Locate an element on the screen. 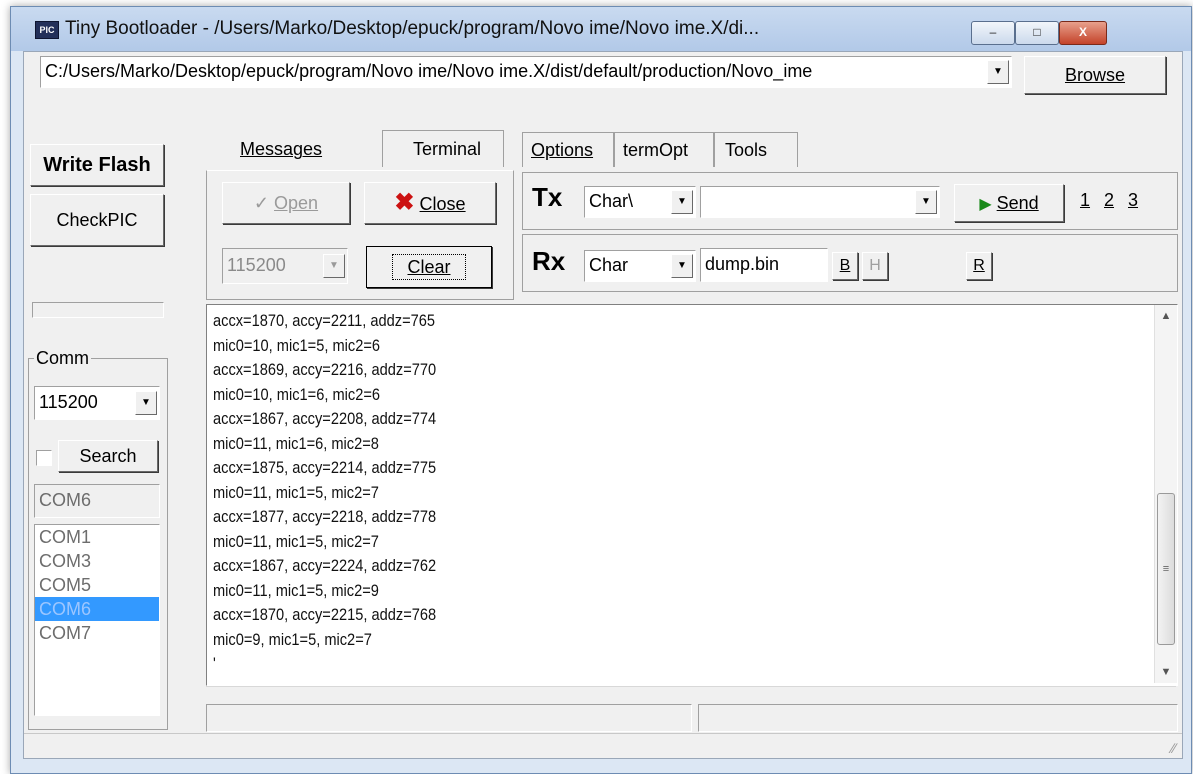 This screenshot has height=774, width=1193. scroll-up-arrow-icon: ▲ is located at coordinates (1166, 316).